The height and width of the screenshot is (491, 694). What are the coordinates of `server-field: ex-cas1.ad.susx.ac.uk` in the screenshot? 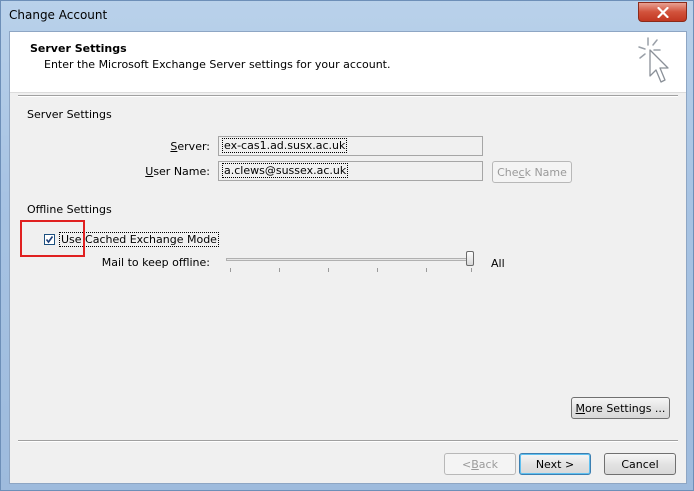 It's located at (350, 146).